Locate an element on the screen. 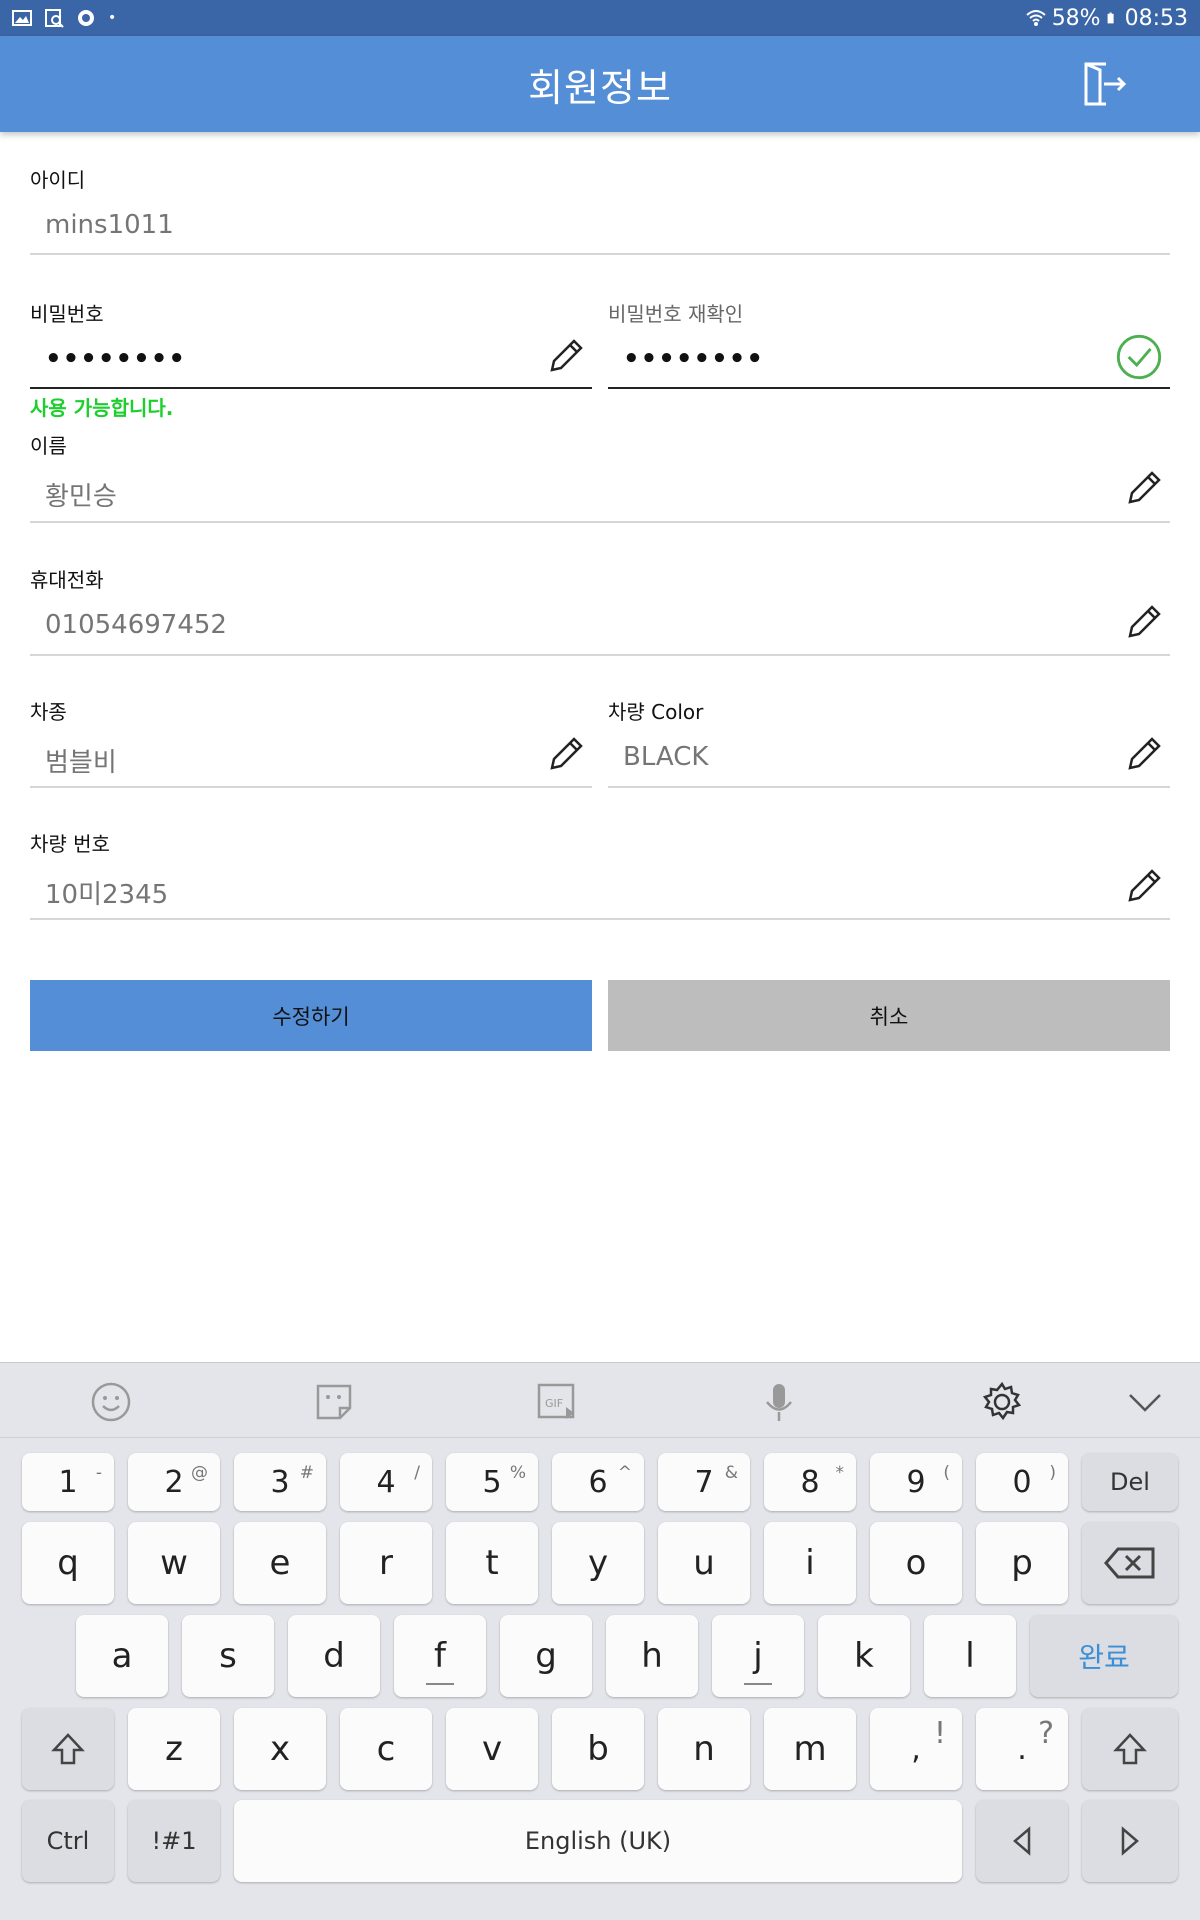 The image size is (1200, 1920). car-model-field: 차종 범블비 is located at coordinates (311, 741).